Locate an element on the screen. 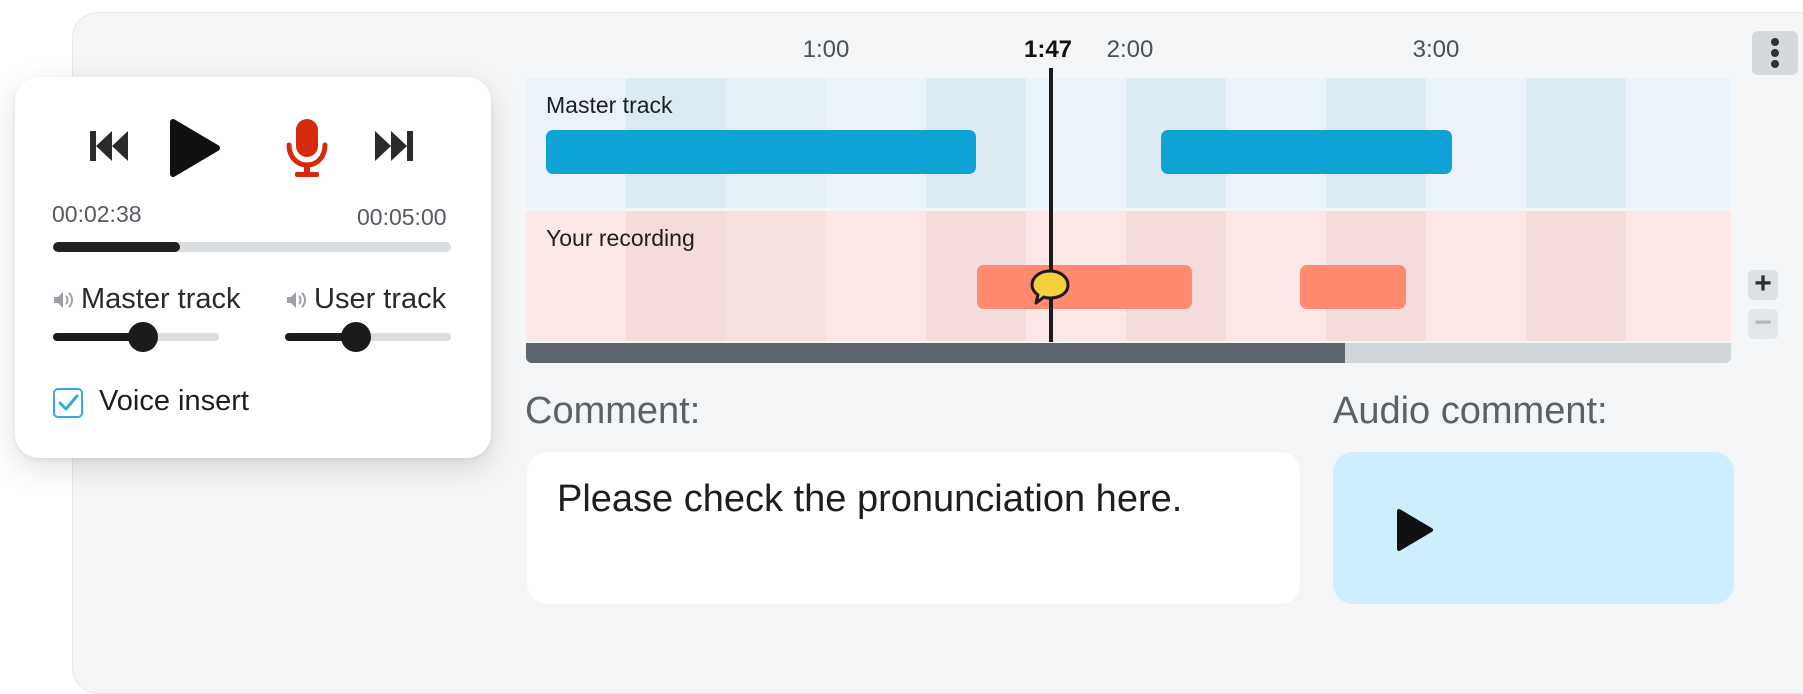 The width and height of the screenshot is (1803, 694). master-volume-knob is located at coordinates (142, 337).